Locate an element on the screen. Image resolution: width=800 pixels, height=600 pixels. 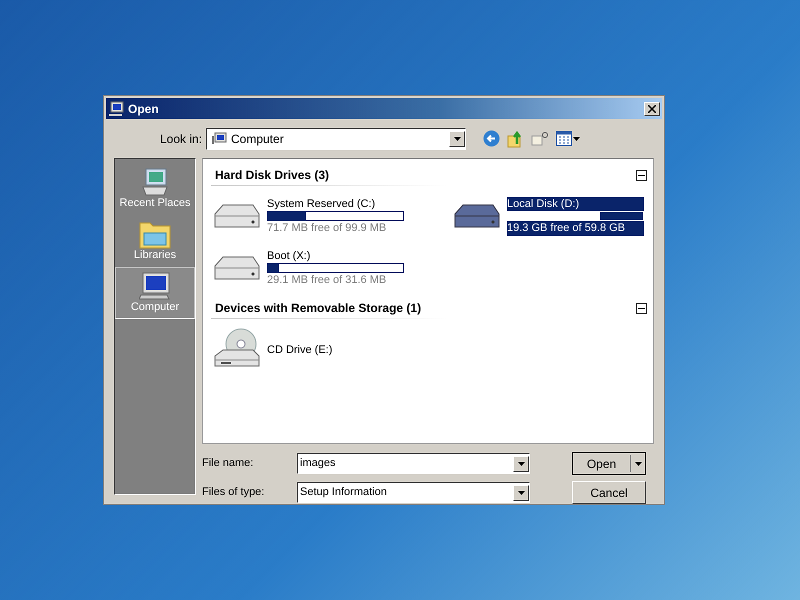
up-folder-icon is located at coordinates (515, 139).